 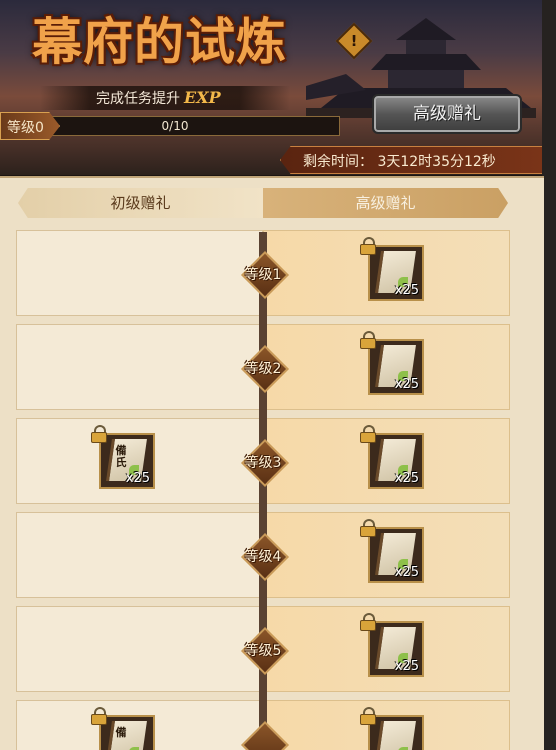 I want to click on scroll-icon, so click(x=395, y=735).